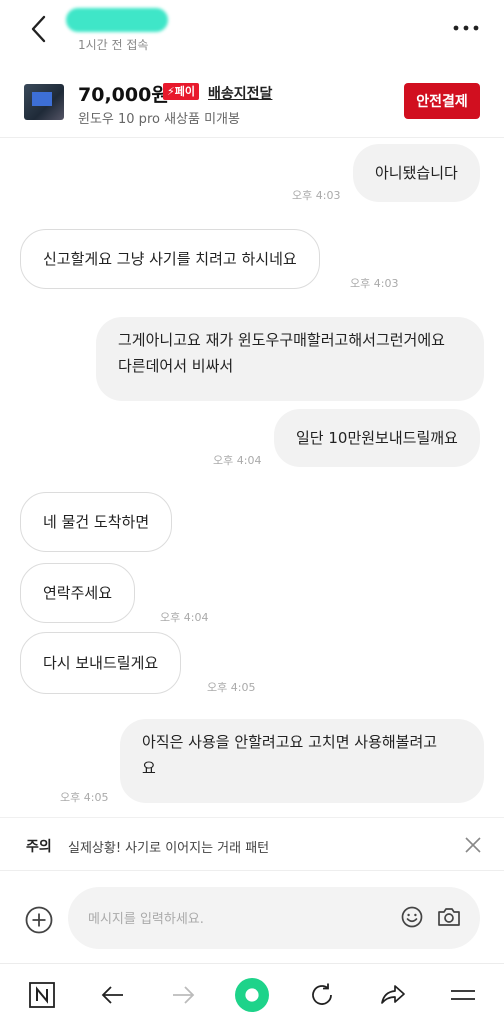 The width and height of the screenshot is (504, 1024). Describe the element at coordinates (149, 768) in the screenshot. I see `message-text-line2: 요` at that location.